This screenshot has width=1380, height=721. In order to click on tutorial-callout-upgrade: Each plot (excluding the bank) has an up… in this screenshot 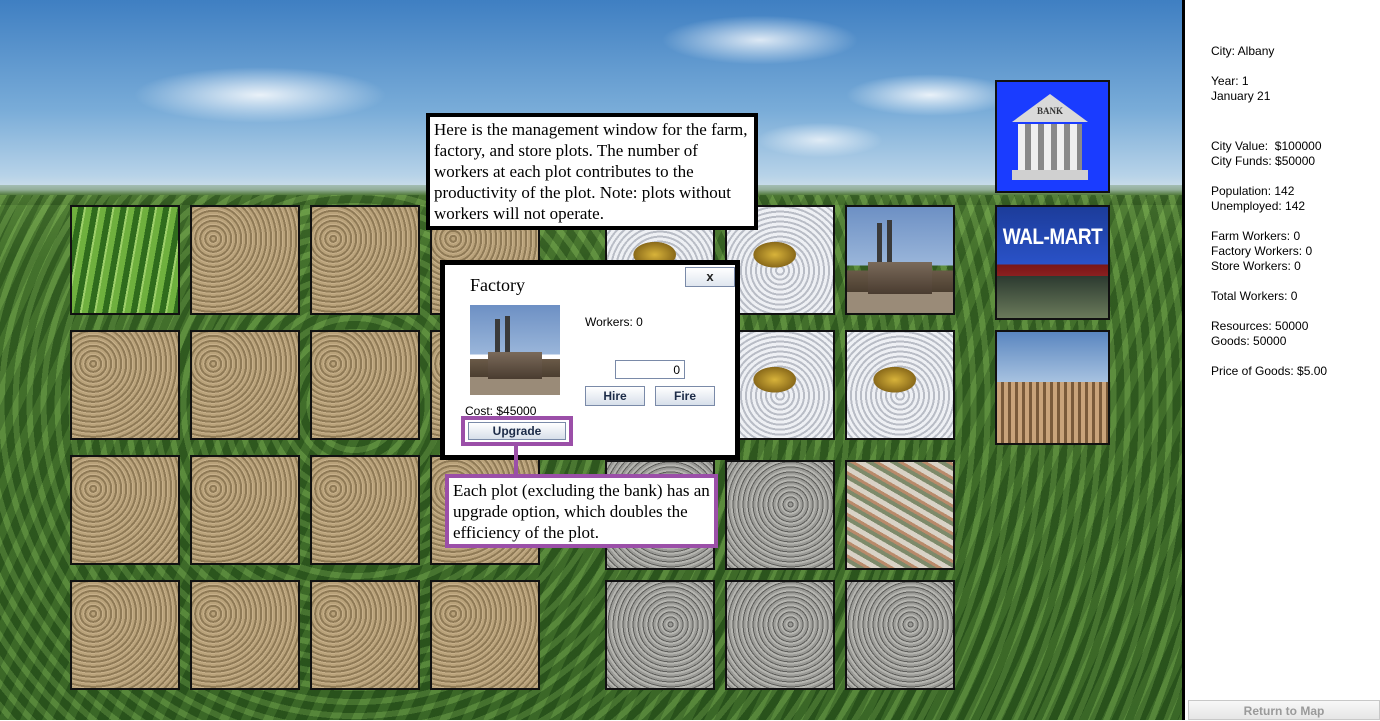, I will do `click(581, 511)`.